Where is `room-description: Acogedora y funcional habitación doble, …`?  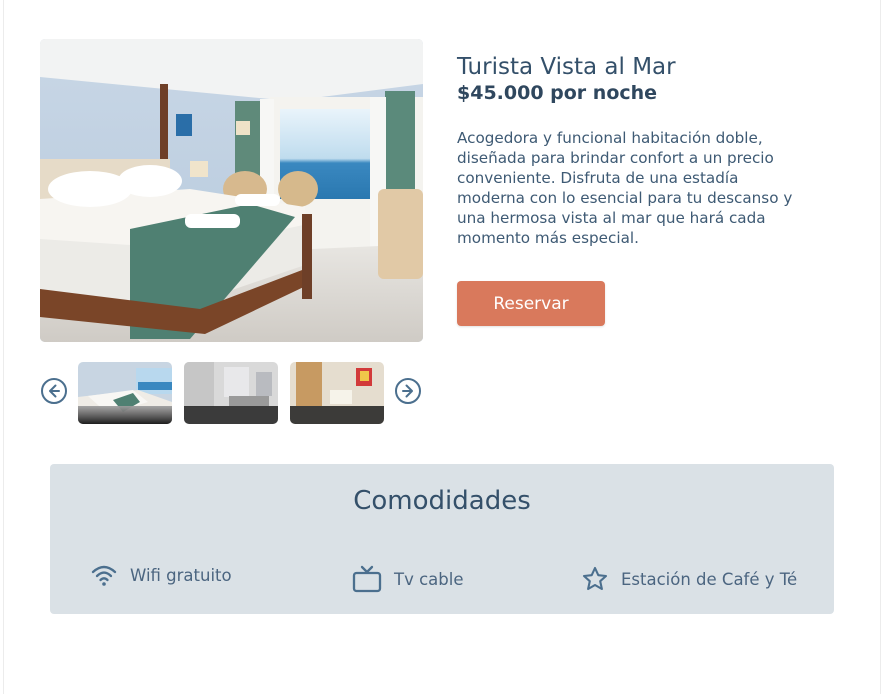 room-description: Acogedora y funcional habitación doble, … is located at coordinates (625, 188).